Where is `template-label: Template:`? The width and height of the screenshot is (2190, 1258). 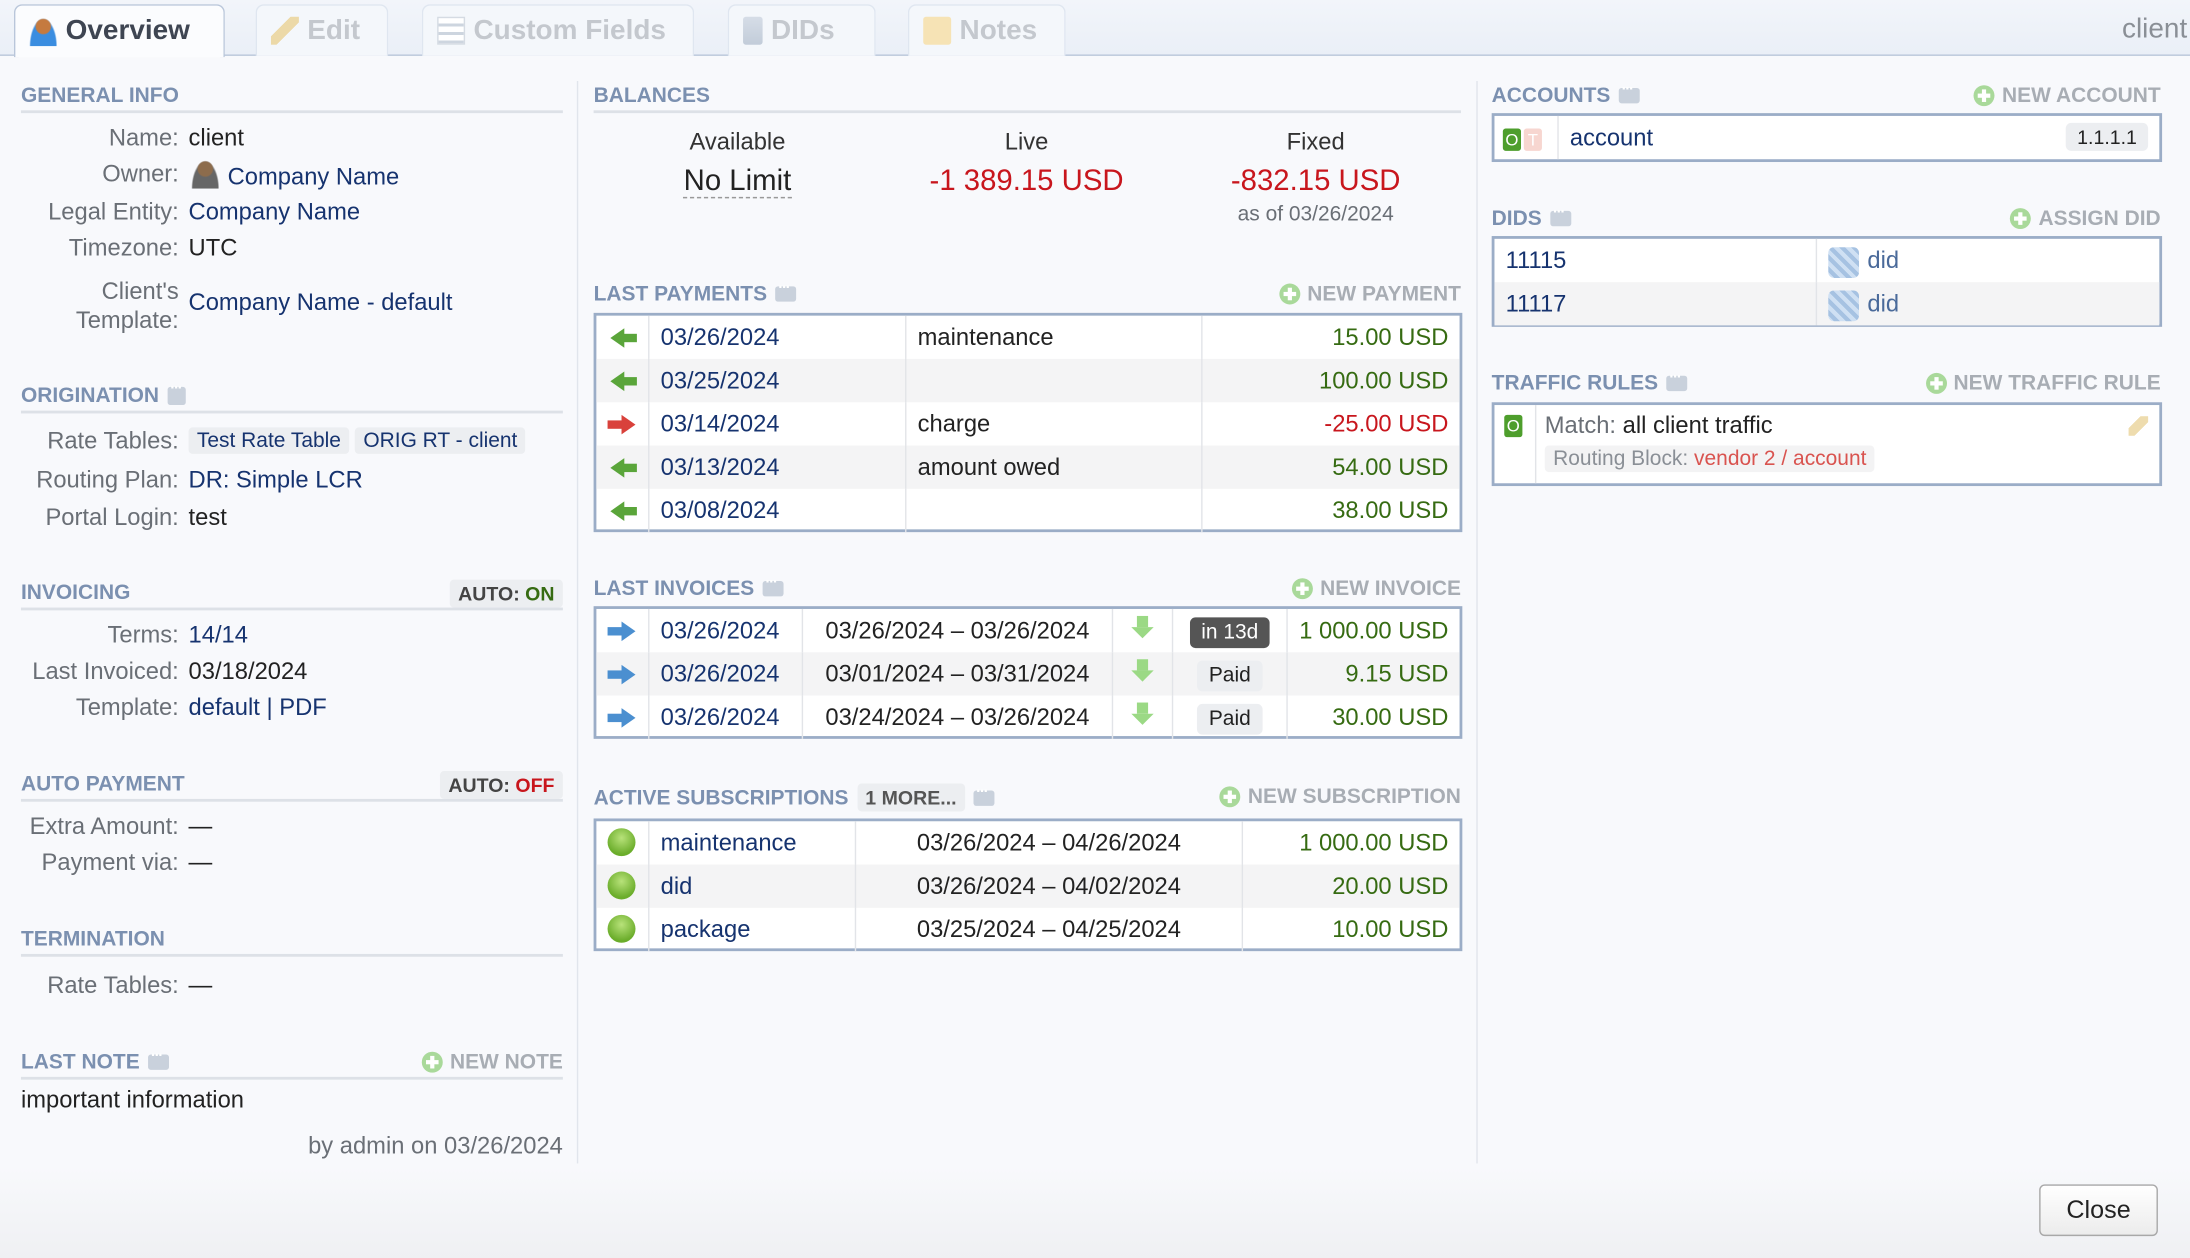 template-label: Template: is located at coordinates (127, 707).